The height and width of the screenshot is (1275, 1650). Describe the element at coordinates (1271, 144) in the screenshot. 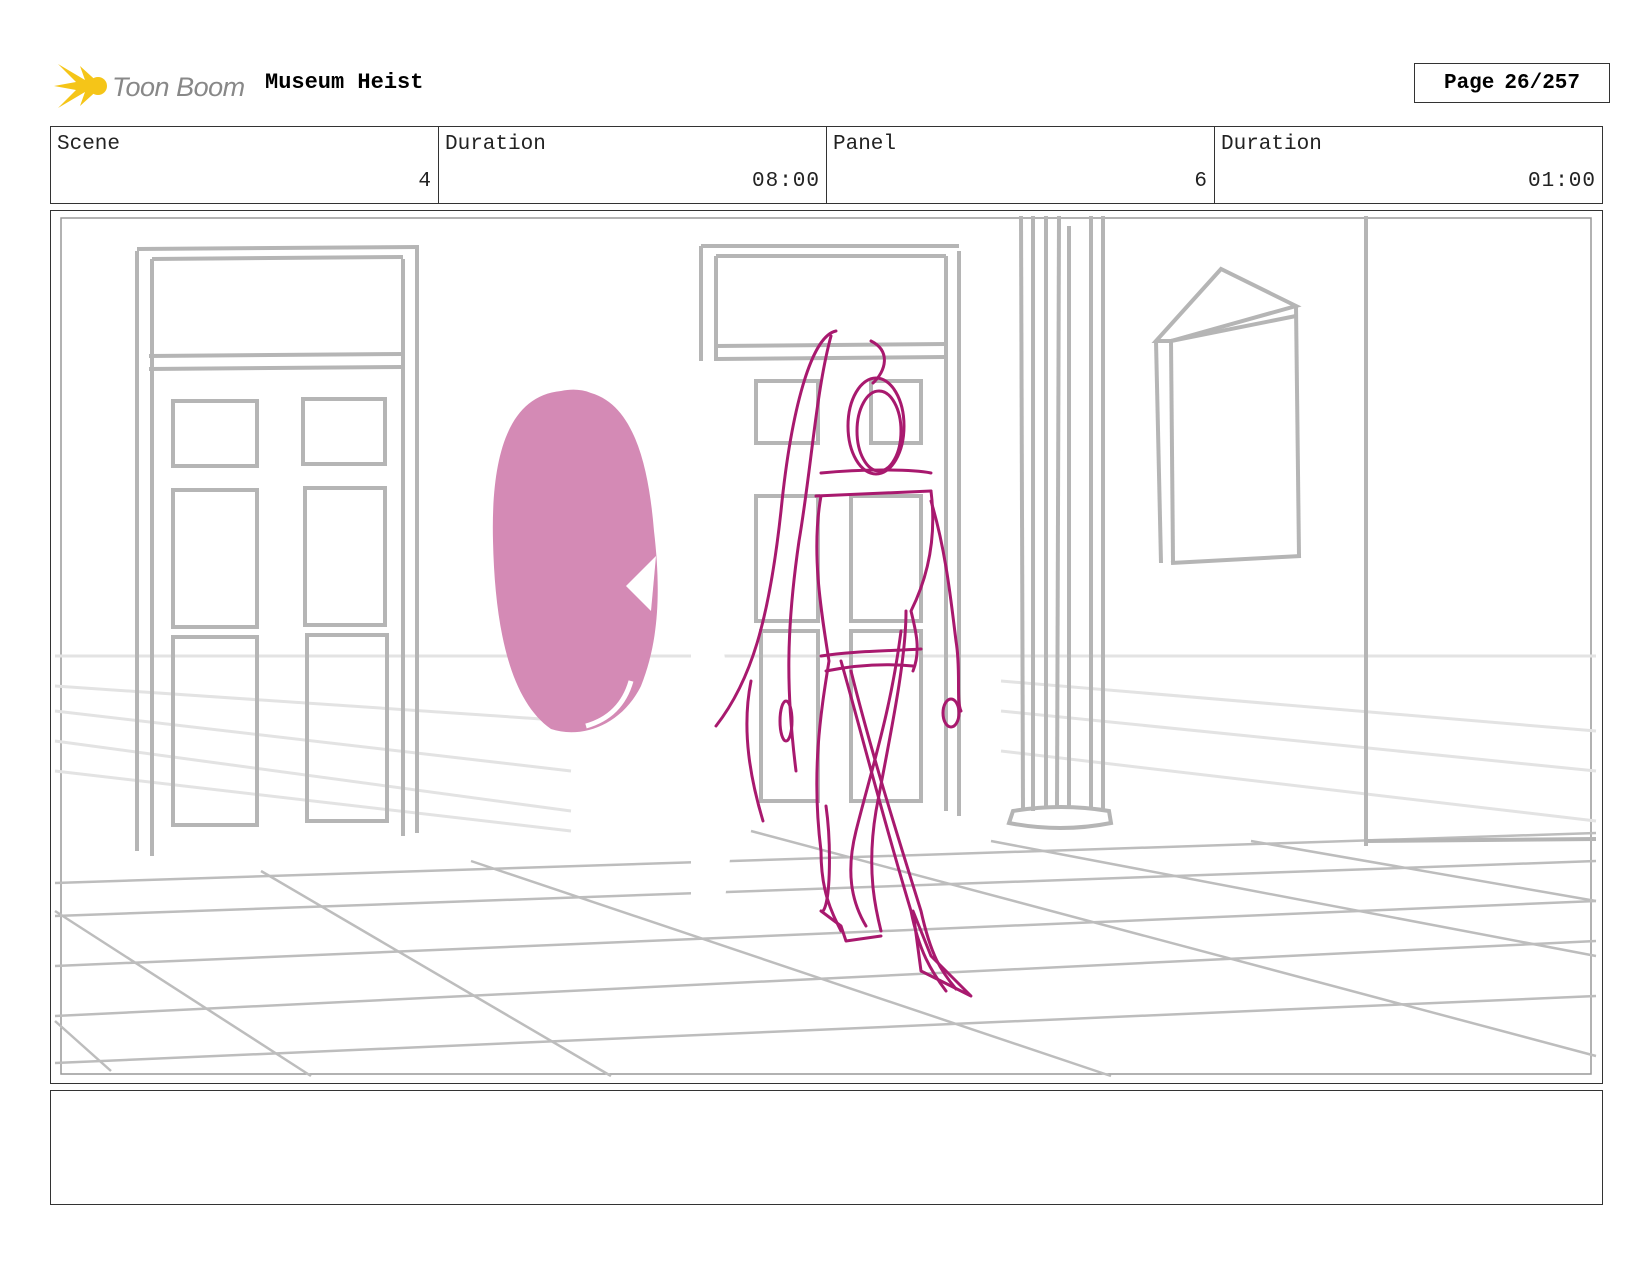

I see `panel-duration-label: Duration` at that location.